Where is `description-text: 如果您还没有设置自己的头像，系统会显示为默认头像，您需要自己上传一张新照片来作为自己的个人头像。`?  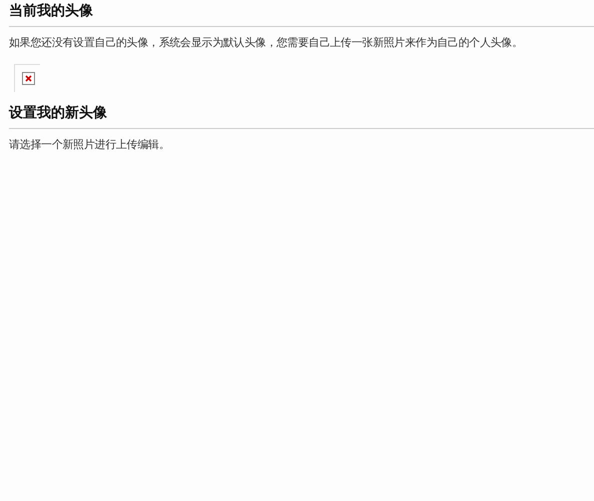 description-text: 如果您还没有设置自己的头像，系统会显示为默认头像，您需要自己上传一张新照片来作为自己的个人头像。 is located at coordinates (266, 43).